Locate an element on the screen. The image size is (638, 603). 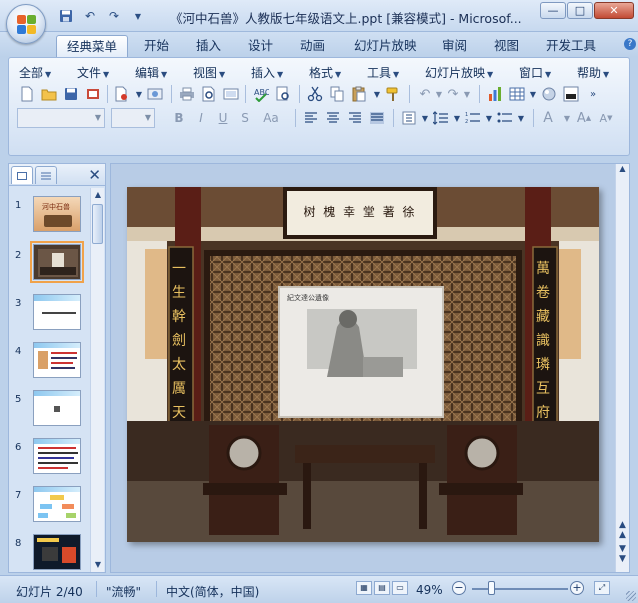
redo-button: ↷ is located at coordinates (114, 16).